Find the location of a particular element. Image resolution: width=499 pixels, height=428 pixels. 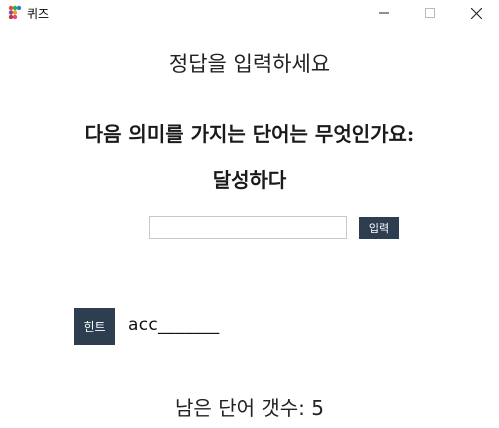

close-button is located at coordinates (476, 13).